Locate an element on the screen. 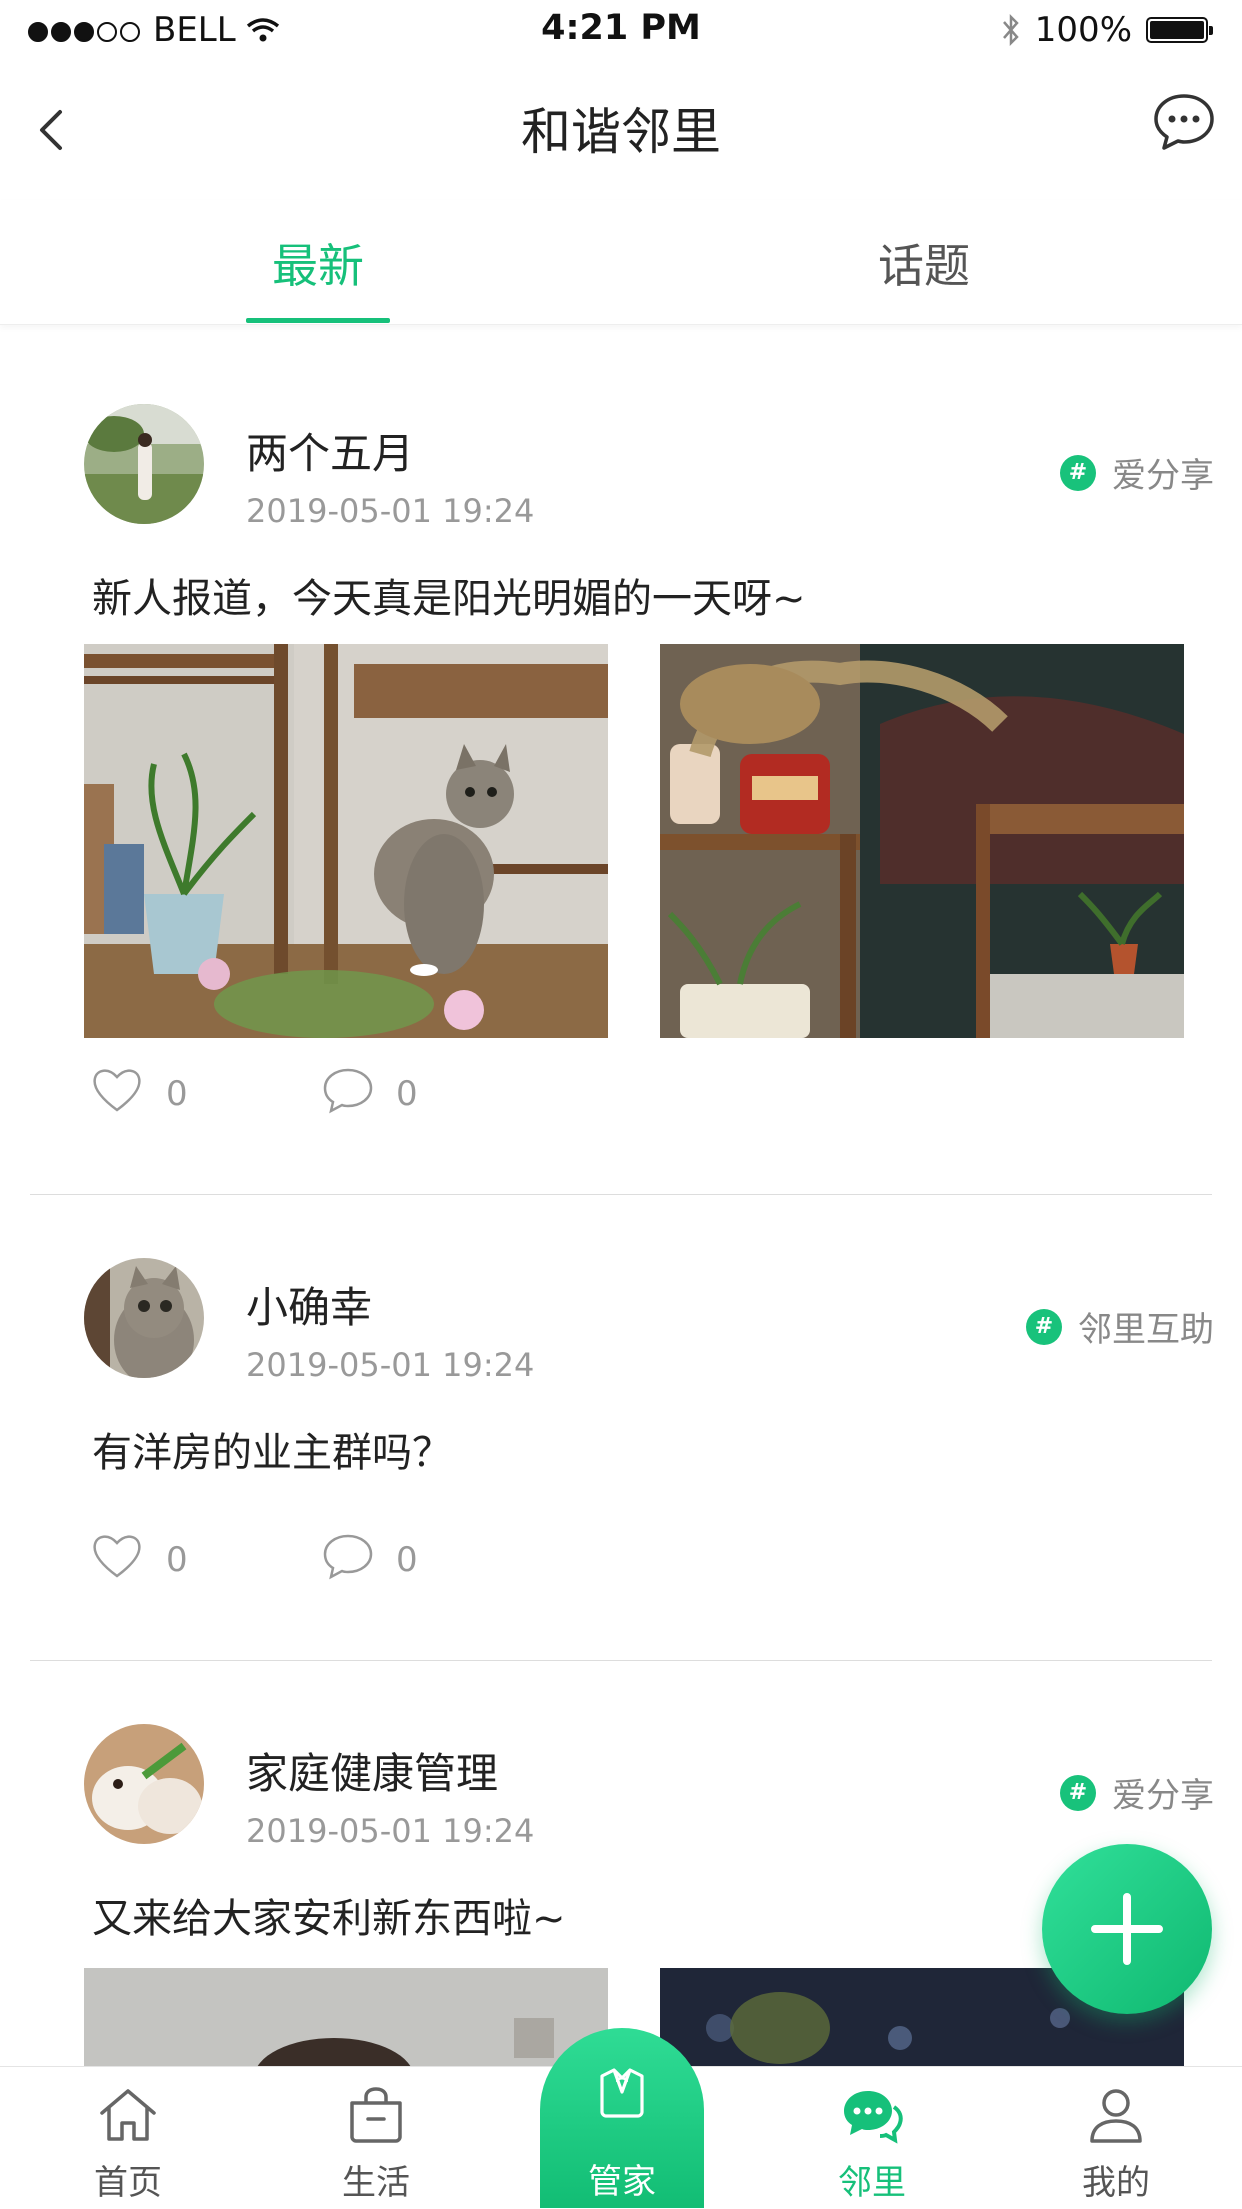 The width and height of the screenshot is (1242, 2209). tab-home: 首页 is located at coordinates (128, 2138).